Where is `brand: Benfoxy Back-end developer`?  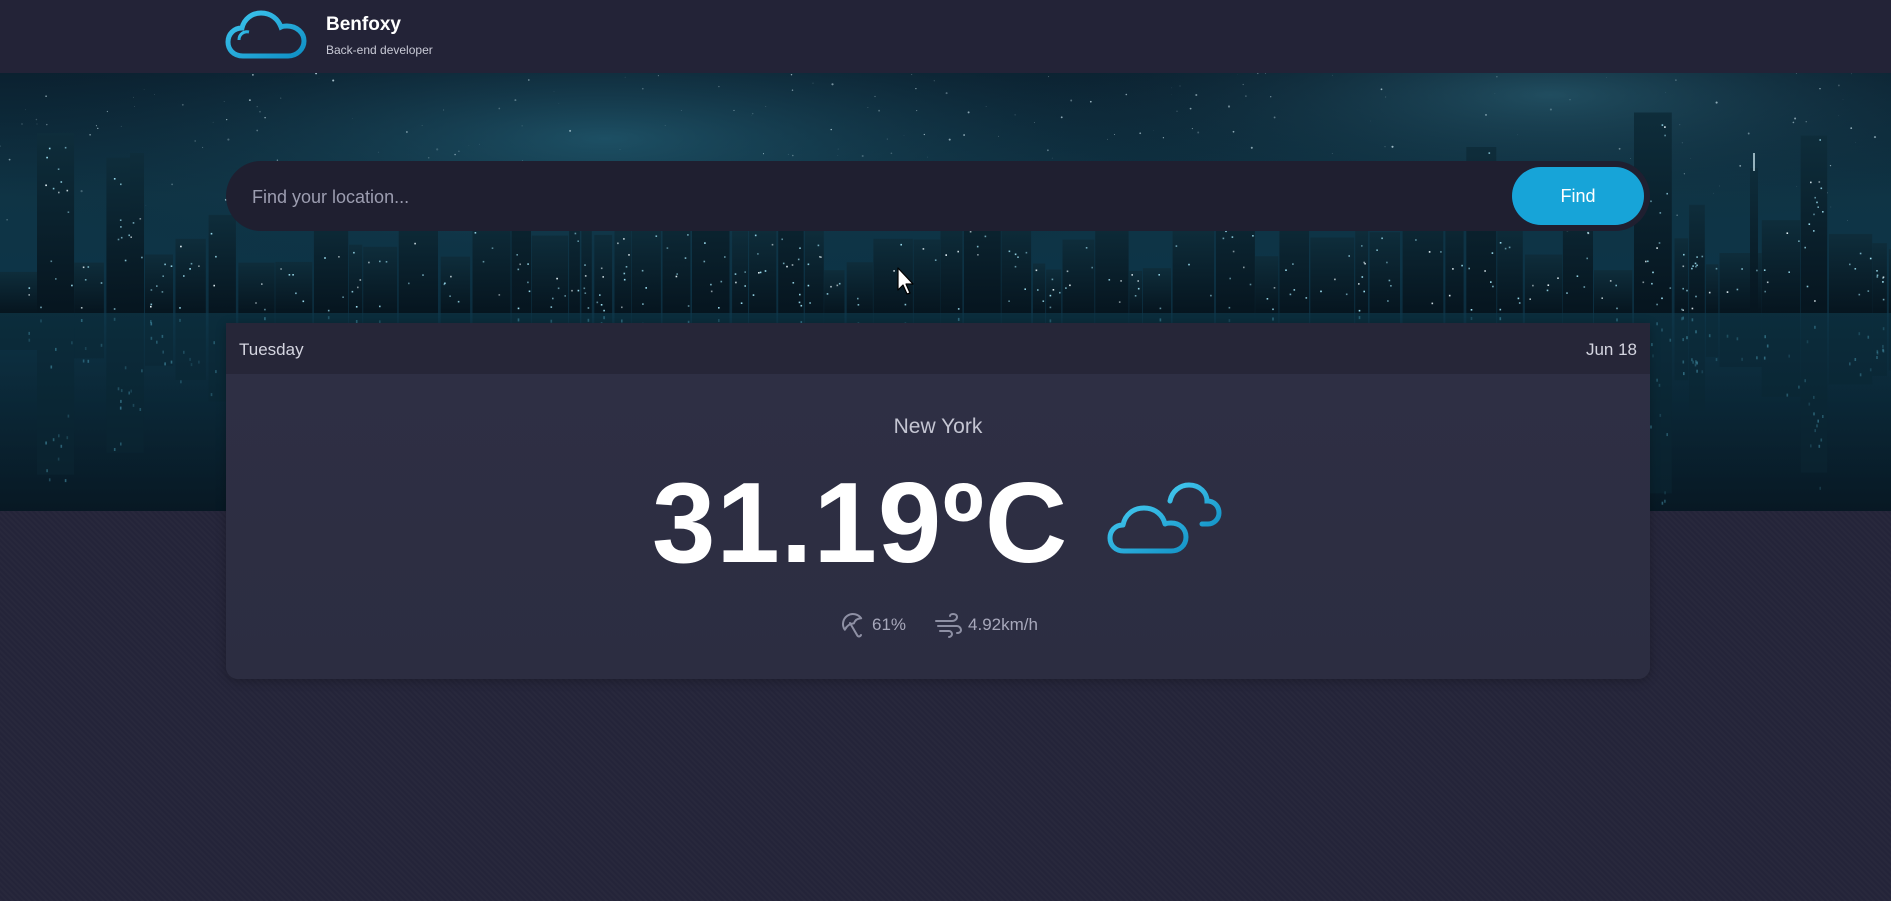 brand: Benfoxy Back-end developer is located at coordinates (329, 36).